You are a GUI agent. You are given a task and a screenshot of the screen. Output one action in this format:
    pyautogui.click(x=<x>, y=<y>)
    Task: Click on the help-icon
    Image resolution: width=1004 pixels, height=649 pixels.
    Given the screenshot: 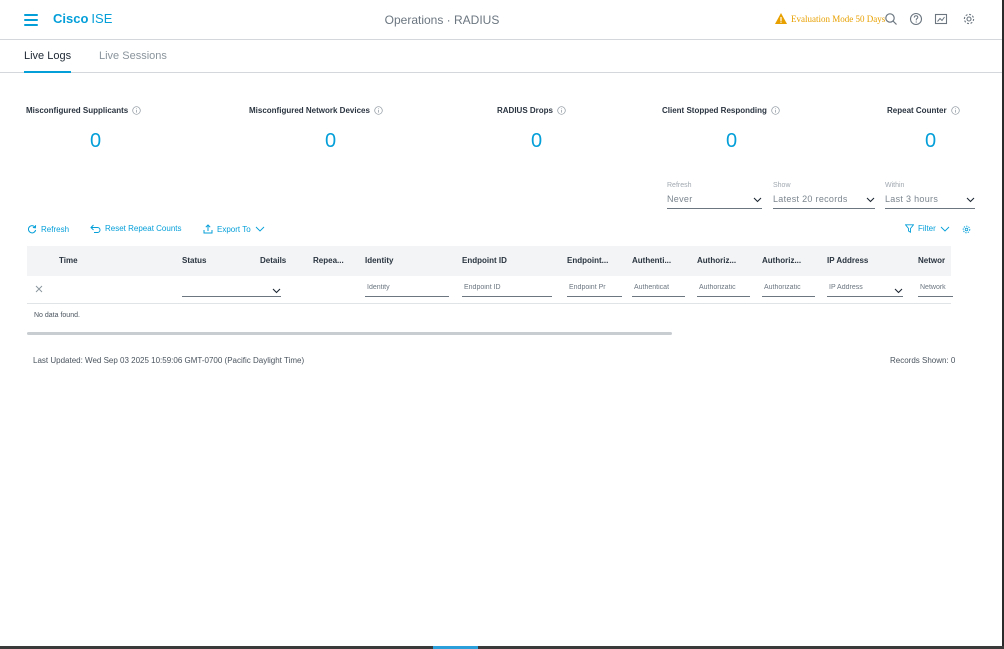 What is the action you would take?
    pyautogui.click(x=916, y=19)
    